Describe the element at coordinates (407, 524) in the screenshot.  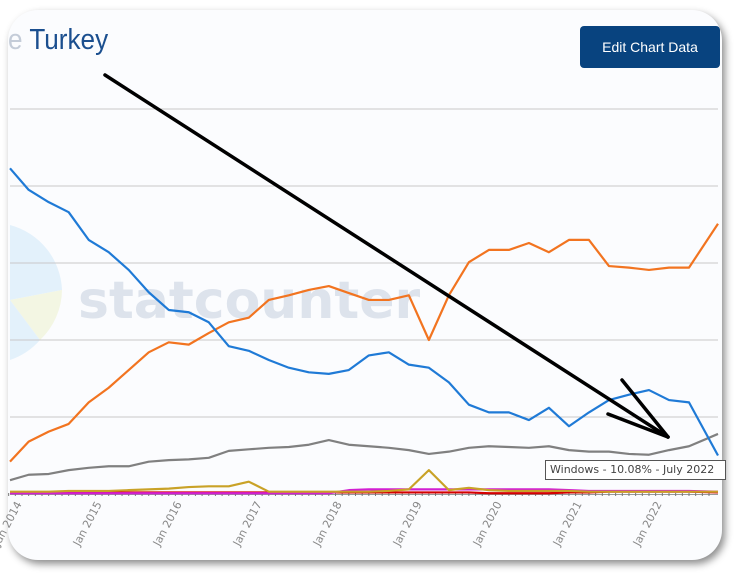
I see `x-tick-label: Jan 2019` at that location.